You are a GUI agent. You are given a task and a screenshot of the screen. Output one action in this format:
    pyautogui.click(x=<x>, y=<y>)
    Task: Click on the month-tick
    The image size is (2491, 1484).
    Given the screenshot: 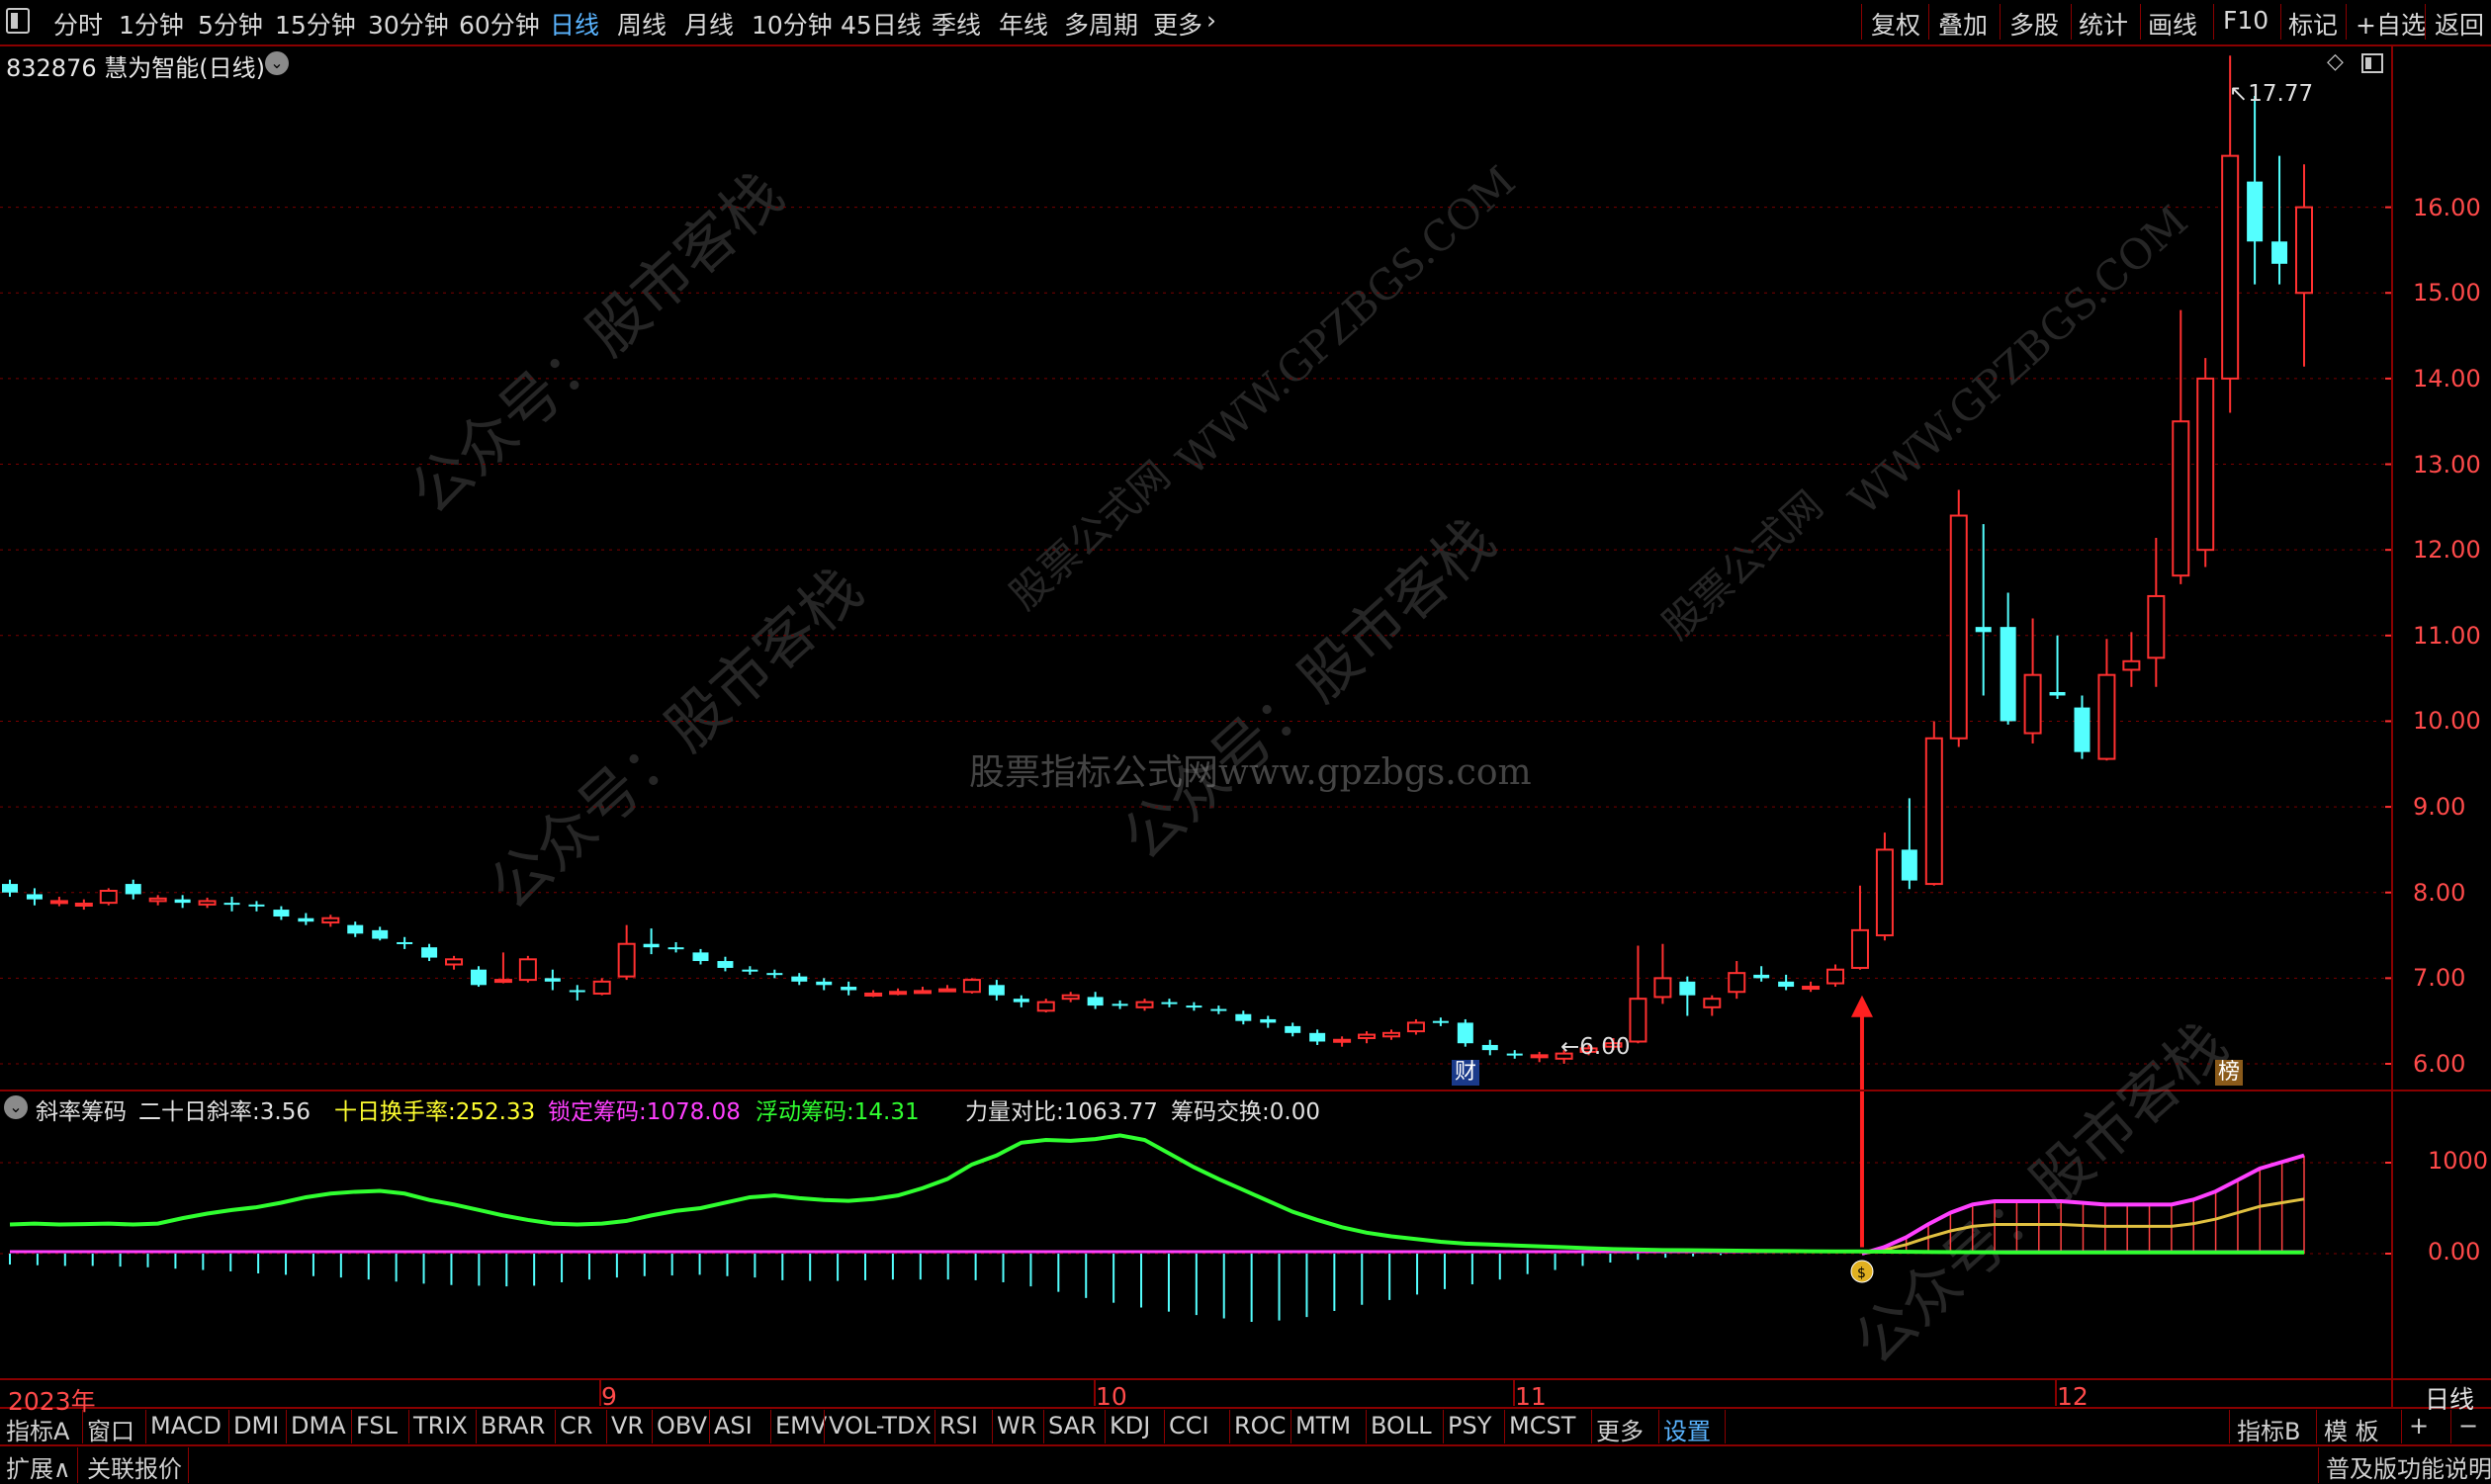 What is the action you would take?
    pyautogui.click(x=600, y=1393)
    